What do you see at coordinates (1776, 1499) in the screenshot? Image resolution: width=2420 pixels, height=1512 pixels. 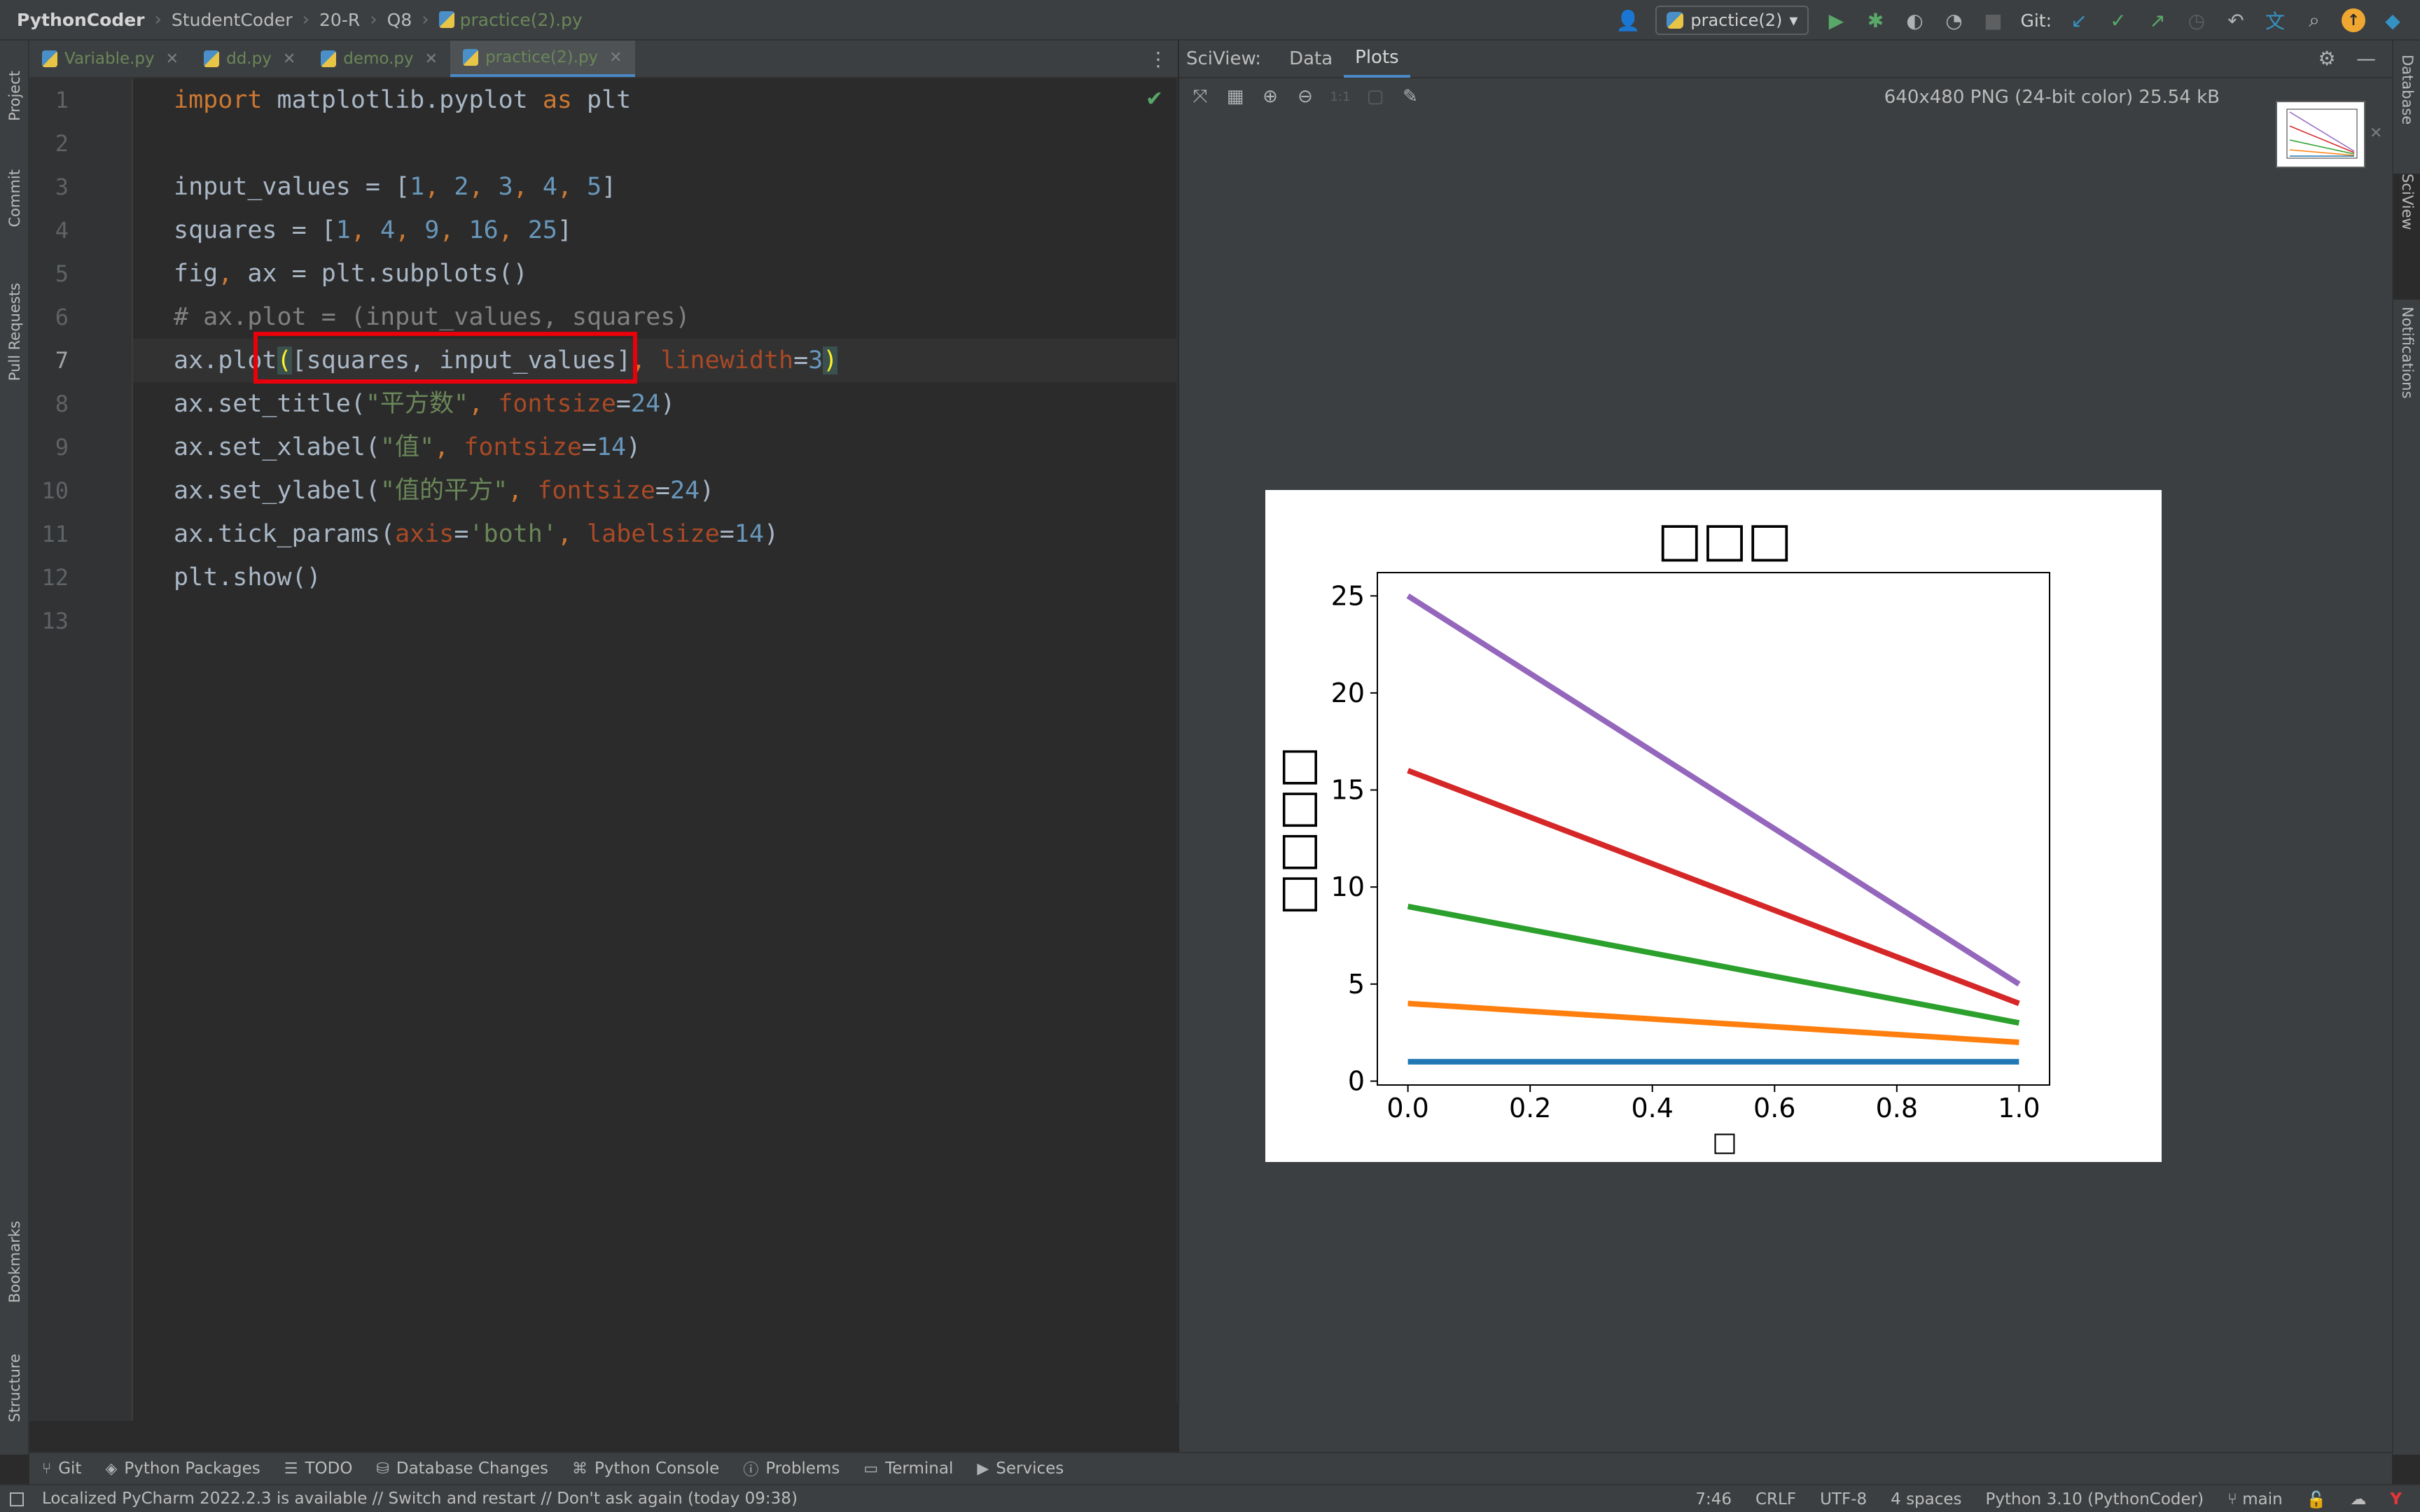 I see `line-separator: CRLF` at bounding box center [1776, 1499].